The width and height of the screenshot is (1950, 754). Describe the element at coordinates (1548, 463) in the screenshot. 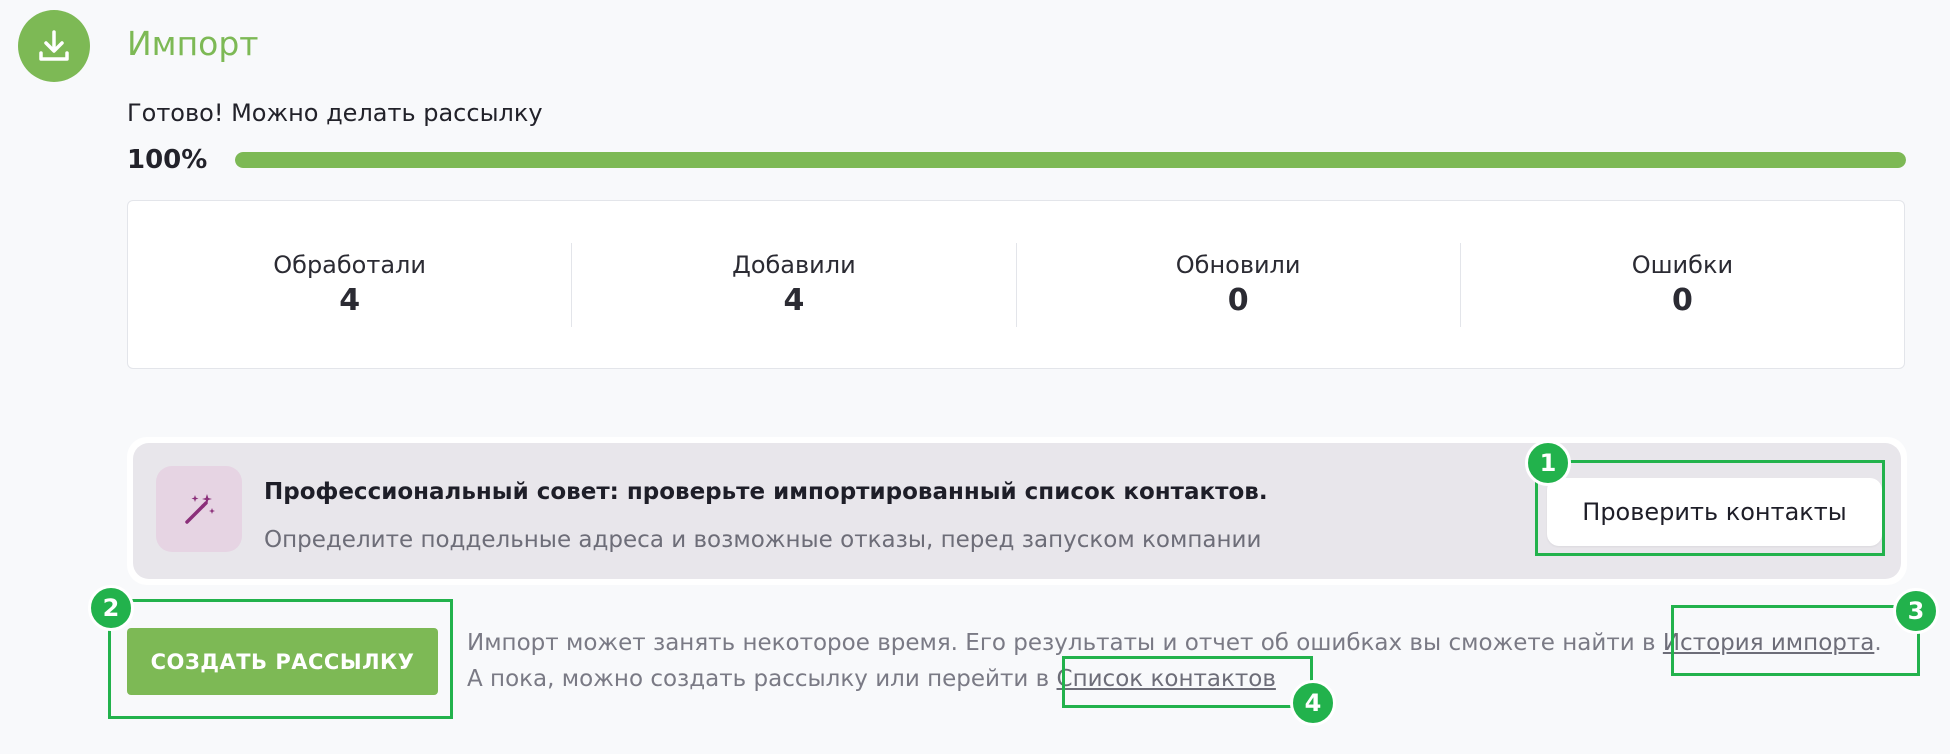

I see `annotation-badge-1: 1` at that location.